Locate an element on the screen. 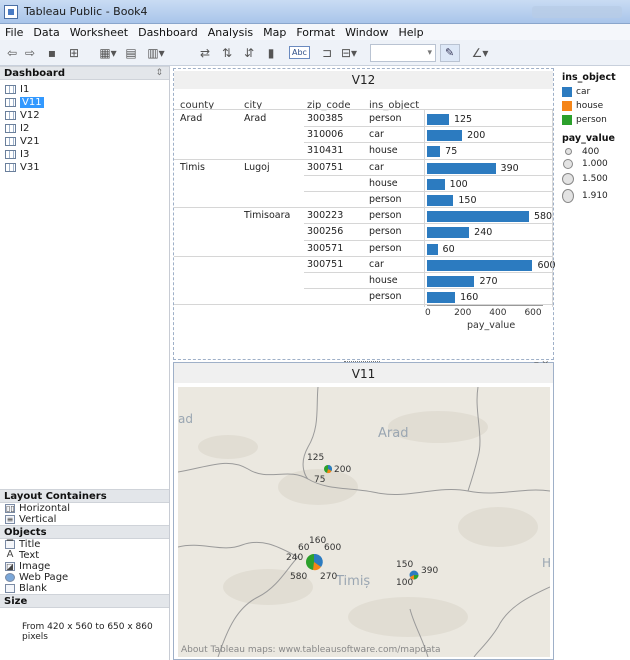 Image resolution: width=630 pixels, height=660 pixels. menu-window: Window is located at coordinates (366, 32).